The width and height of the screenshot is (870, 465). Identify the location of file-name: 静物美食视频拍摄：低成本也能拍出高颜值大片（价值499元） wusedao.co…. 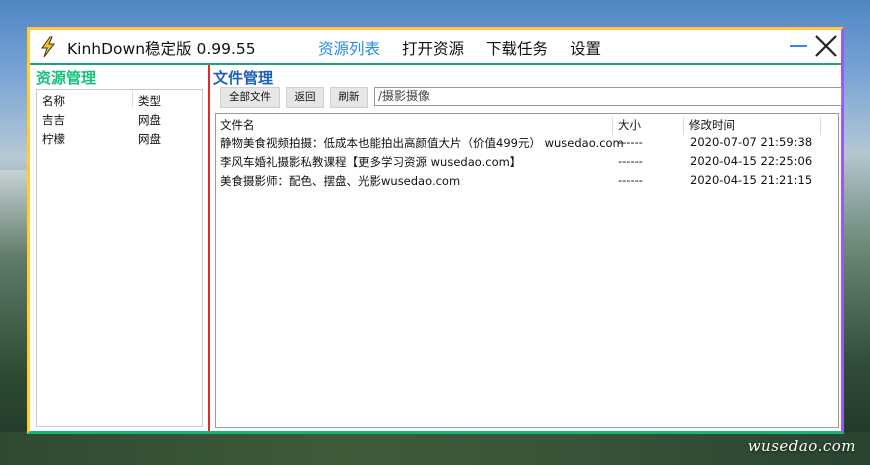
(422, 143).